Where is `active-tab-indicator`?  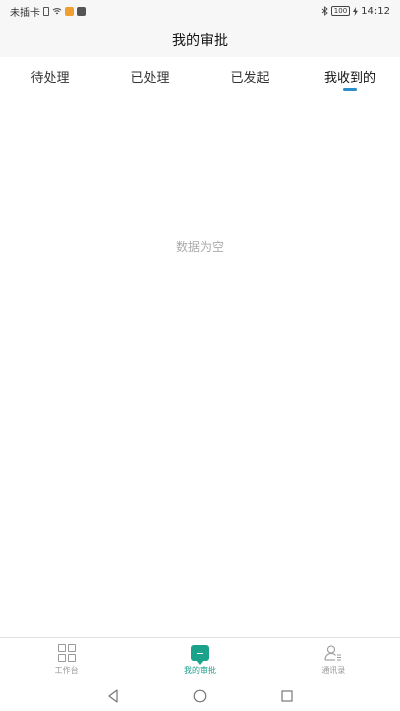 active-tab-indicator is located at coordinates (350, 89).